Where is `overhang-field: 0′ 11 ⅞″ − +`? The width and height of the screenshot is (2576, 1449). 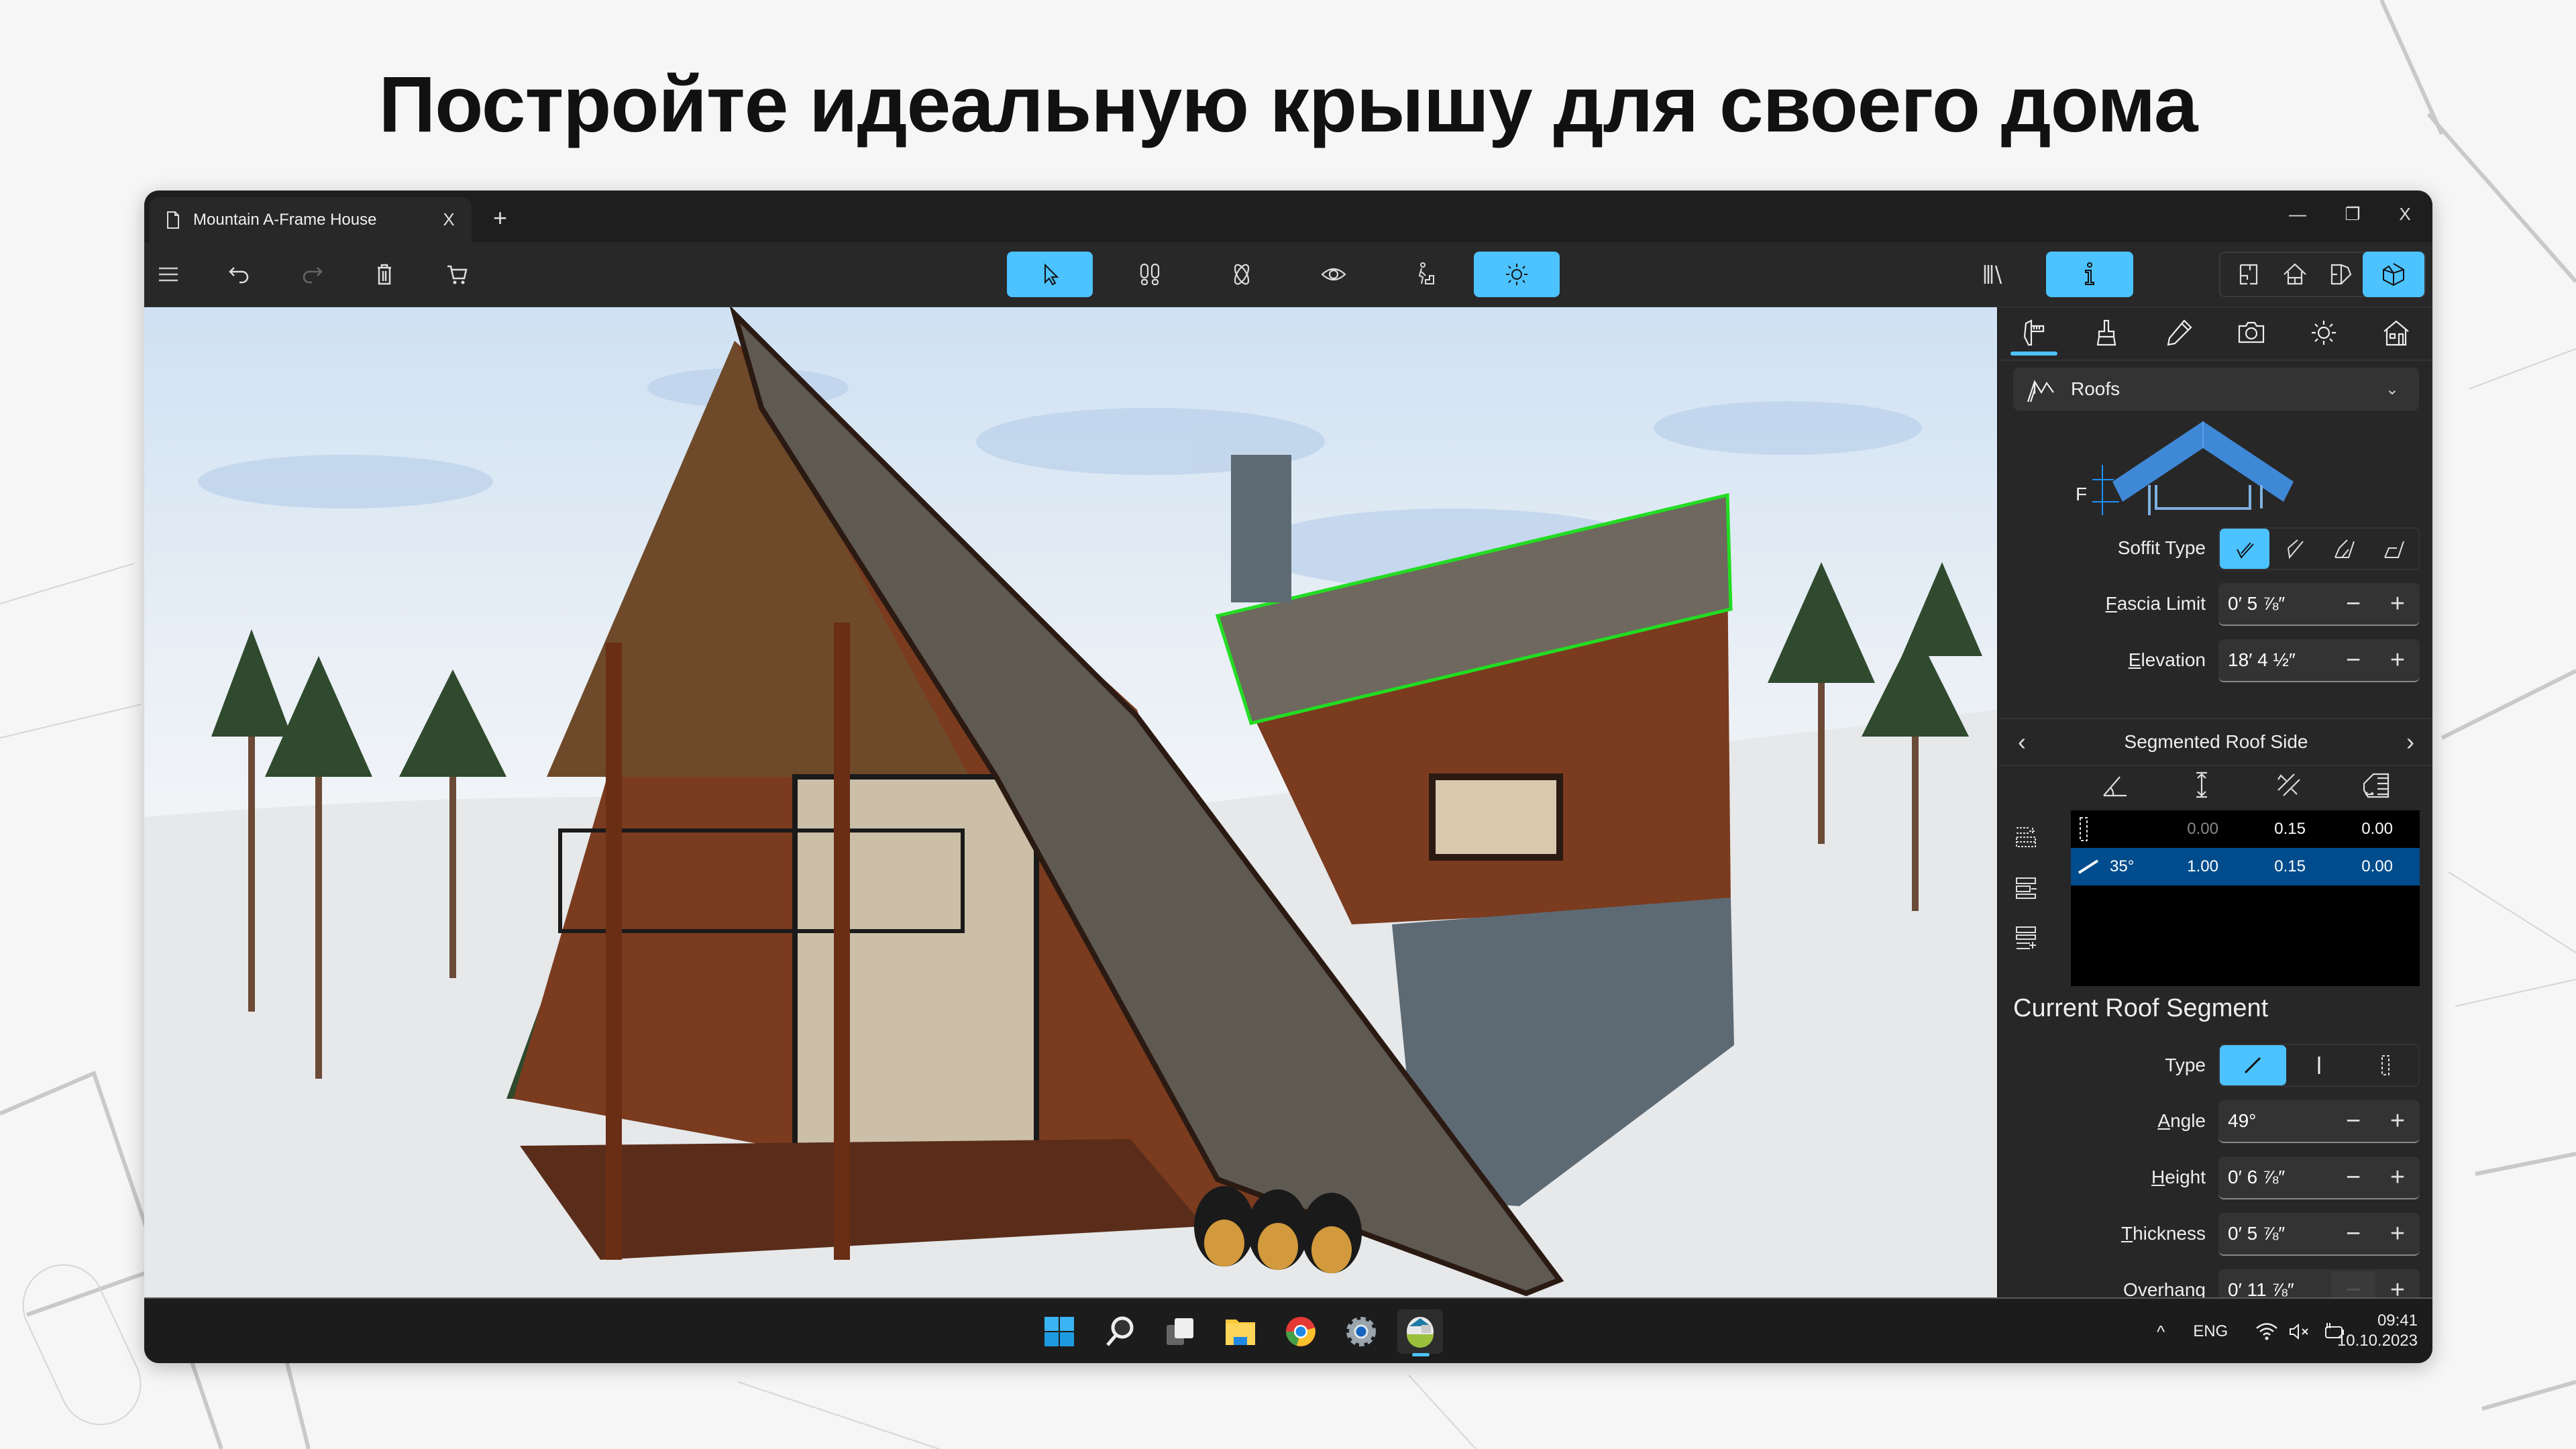 overhang-field: 0′ 11 ⅞″ − + is located at coordinates (2319, 1283).